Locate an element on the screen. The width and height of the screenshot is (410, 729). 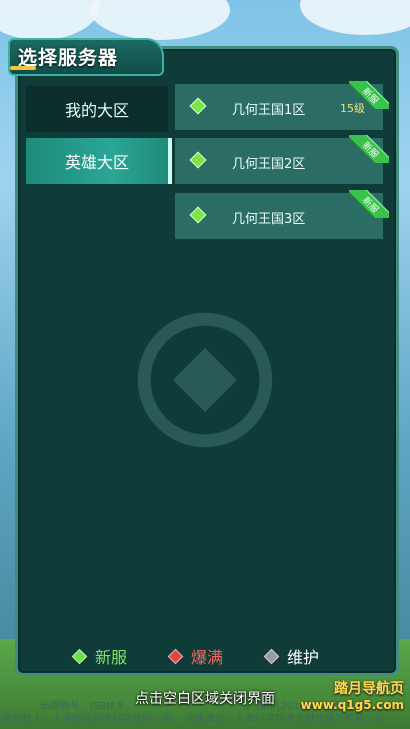
server-name: 几何王国2区 is located at coordinates (269, 164).